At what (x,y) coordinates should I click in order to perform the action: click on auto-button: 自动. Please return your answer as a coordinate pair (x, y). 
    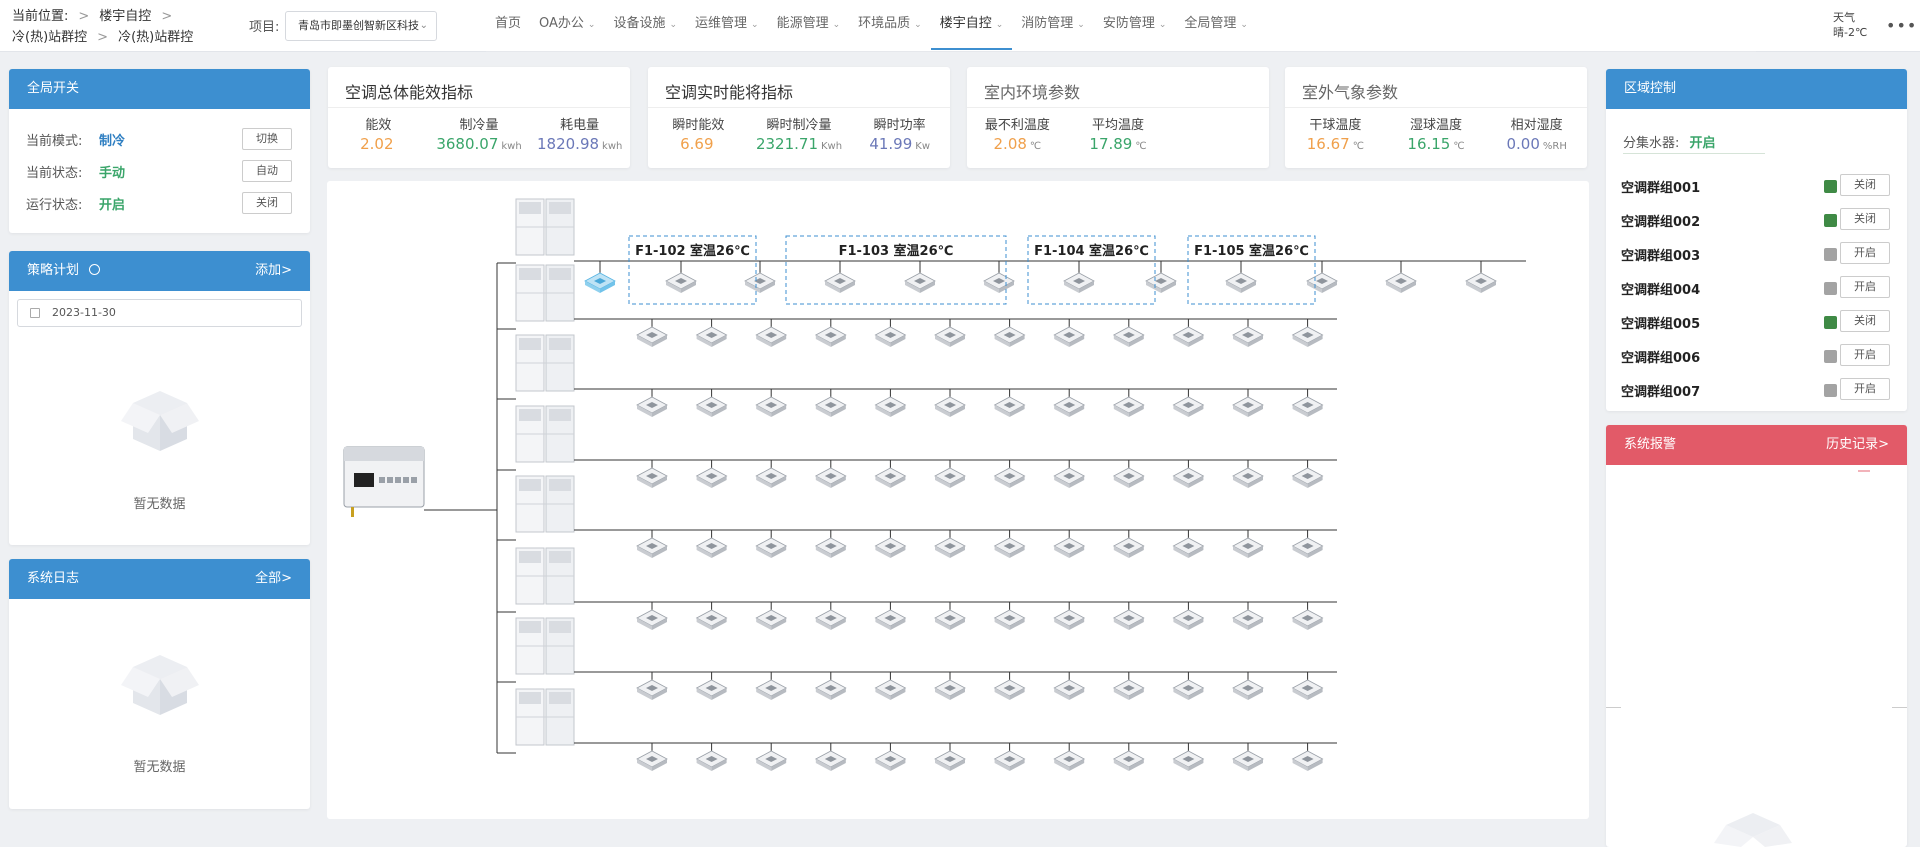
    Looking at the image, I should click on (267, 171).